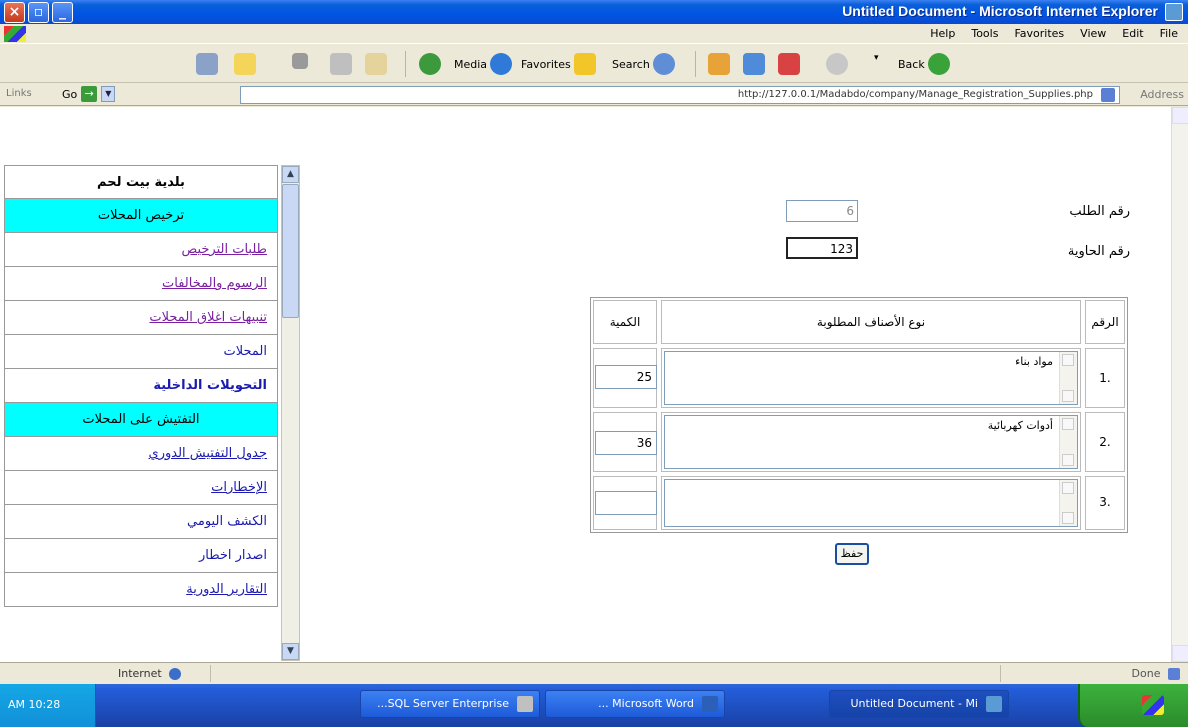  Describe the element at coordinates (546, 64) in the screenshot. I see `favorites-label: Favorites` at that location.